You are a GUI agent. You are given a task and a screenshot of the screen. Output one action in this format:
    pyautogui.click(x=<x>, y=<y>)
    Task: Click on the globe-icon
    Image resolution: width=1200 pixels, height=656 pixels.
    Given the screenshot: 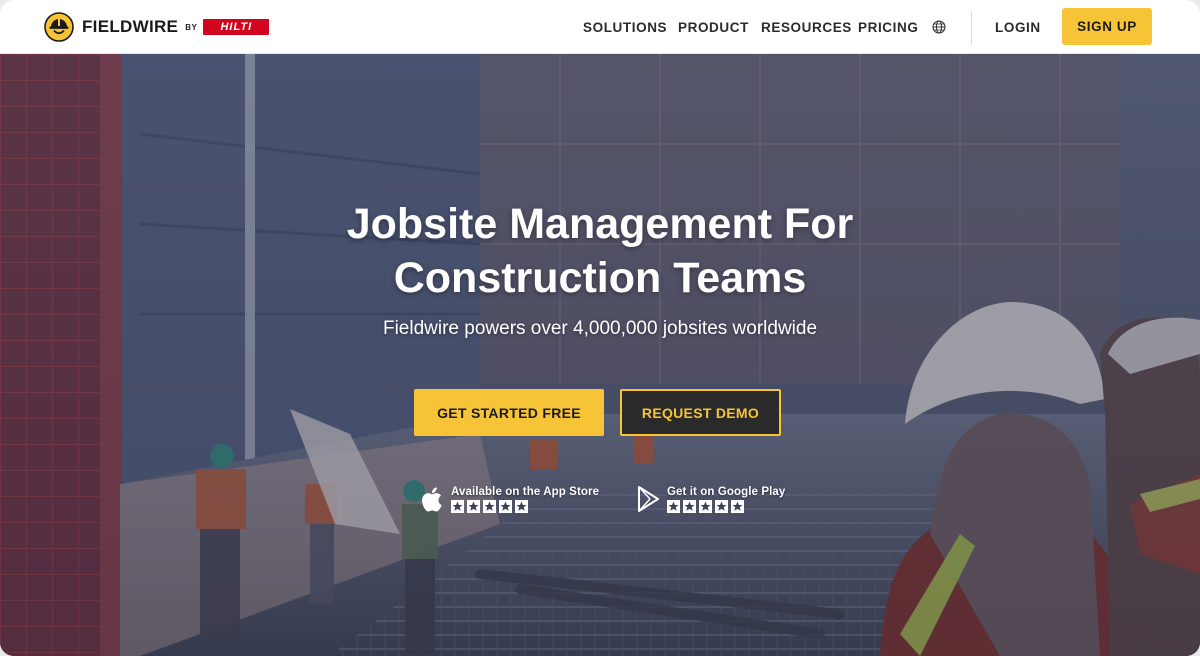 What is the action you would take?
    pyautogui.click(x=939, y=27)
    